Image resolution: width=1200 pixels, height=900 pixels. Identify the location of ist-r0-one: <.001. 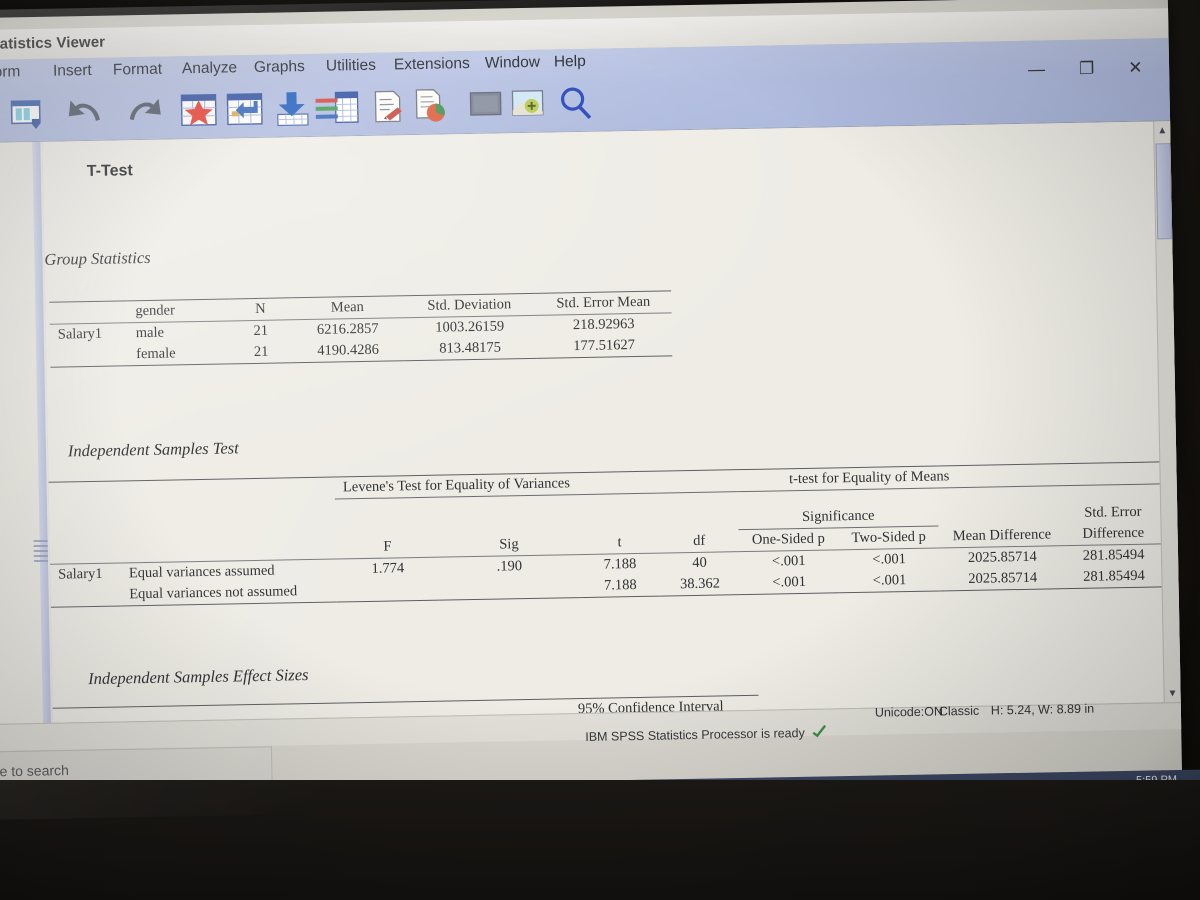
(788, 561).